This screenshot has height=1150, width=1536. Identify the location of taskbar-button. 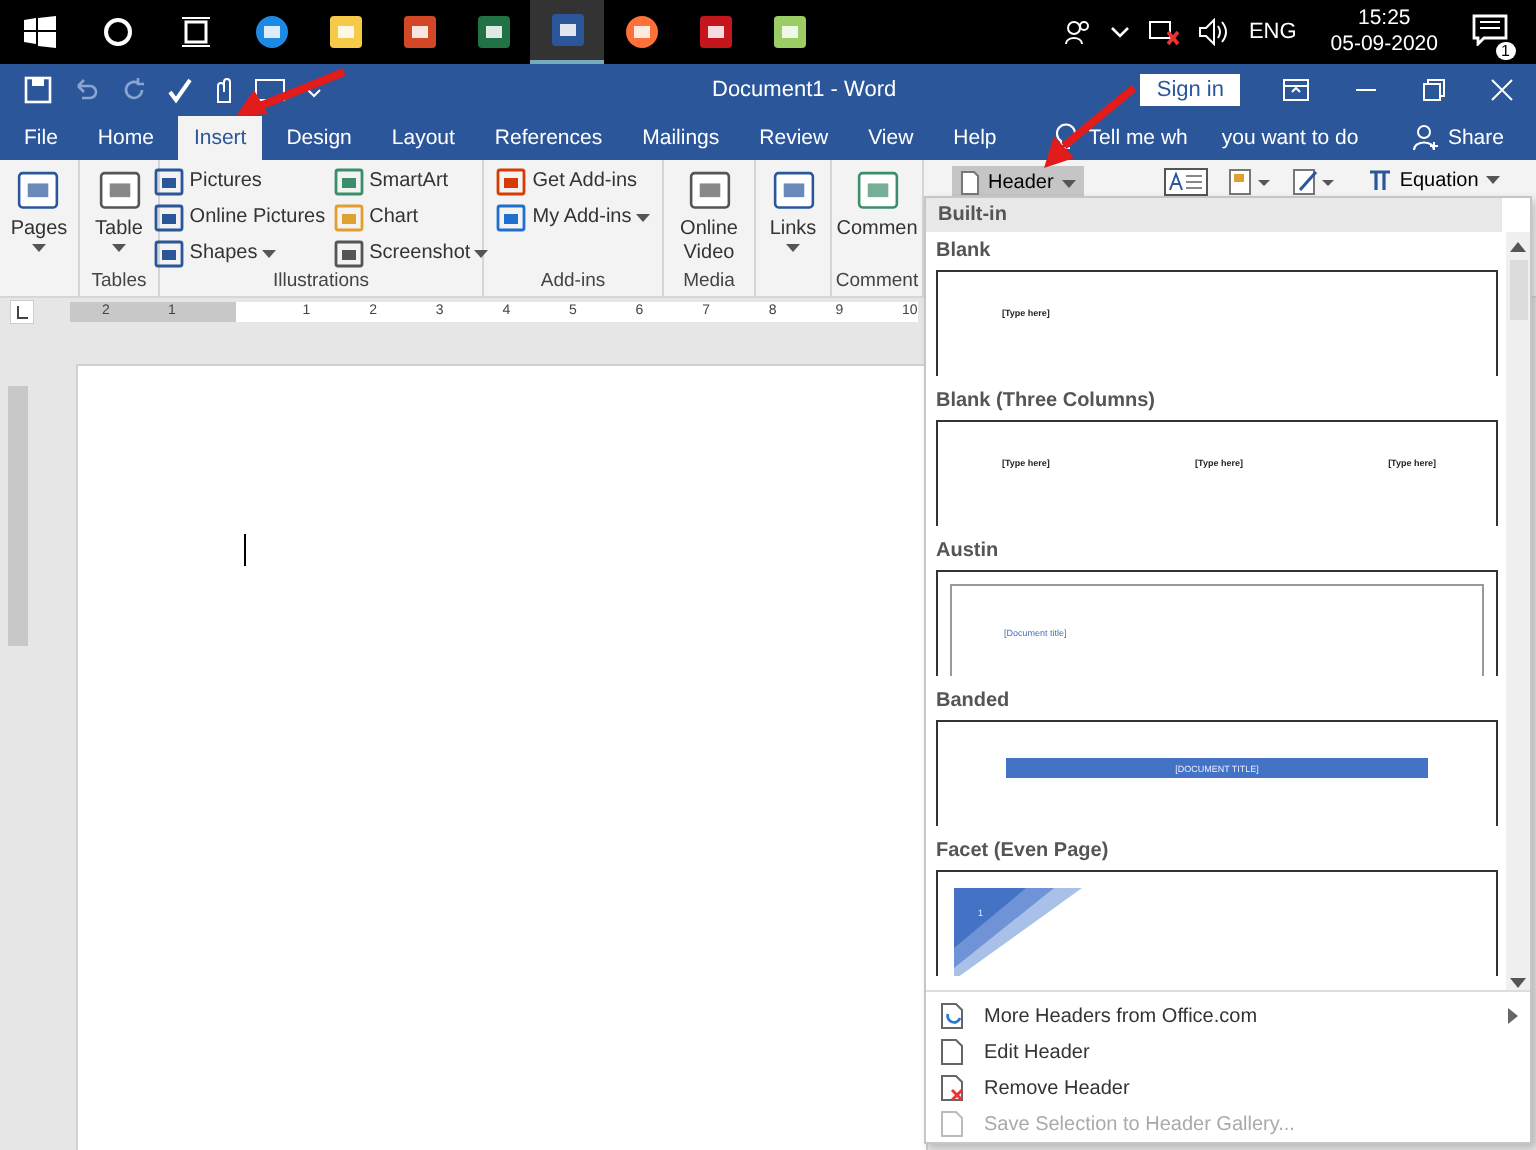
(567, 32).